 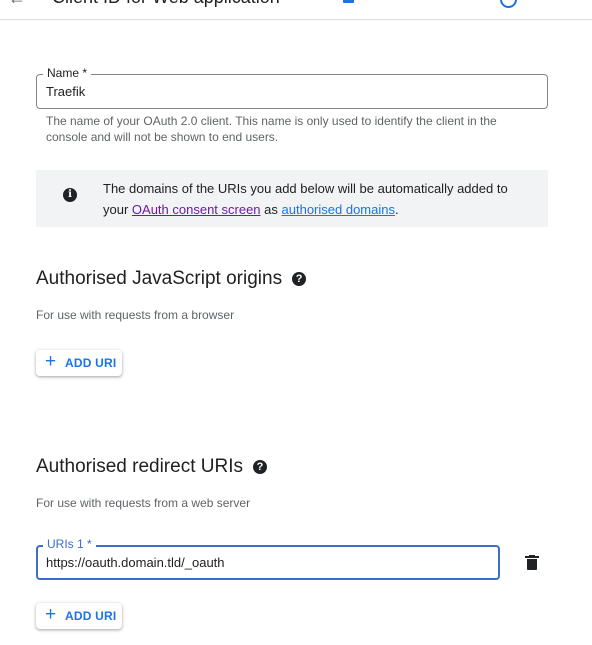 I want to click on js-origins-description: For use with requests from a browser, so click(x=135, y=315).